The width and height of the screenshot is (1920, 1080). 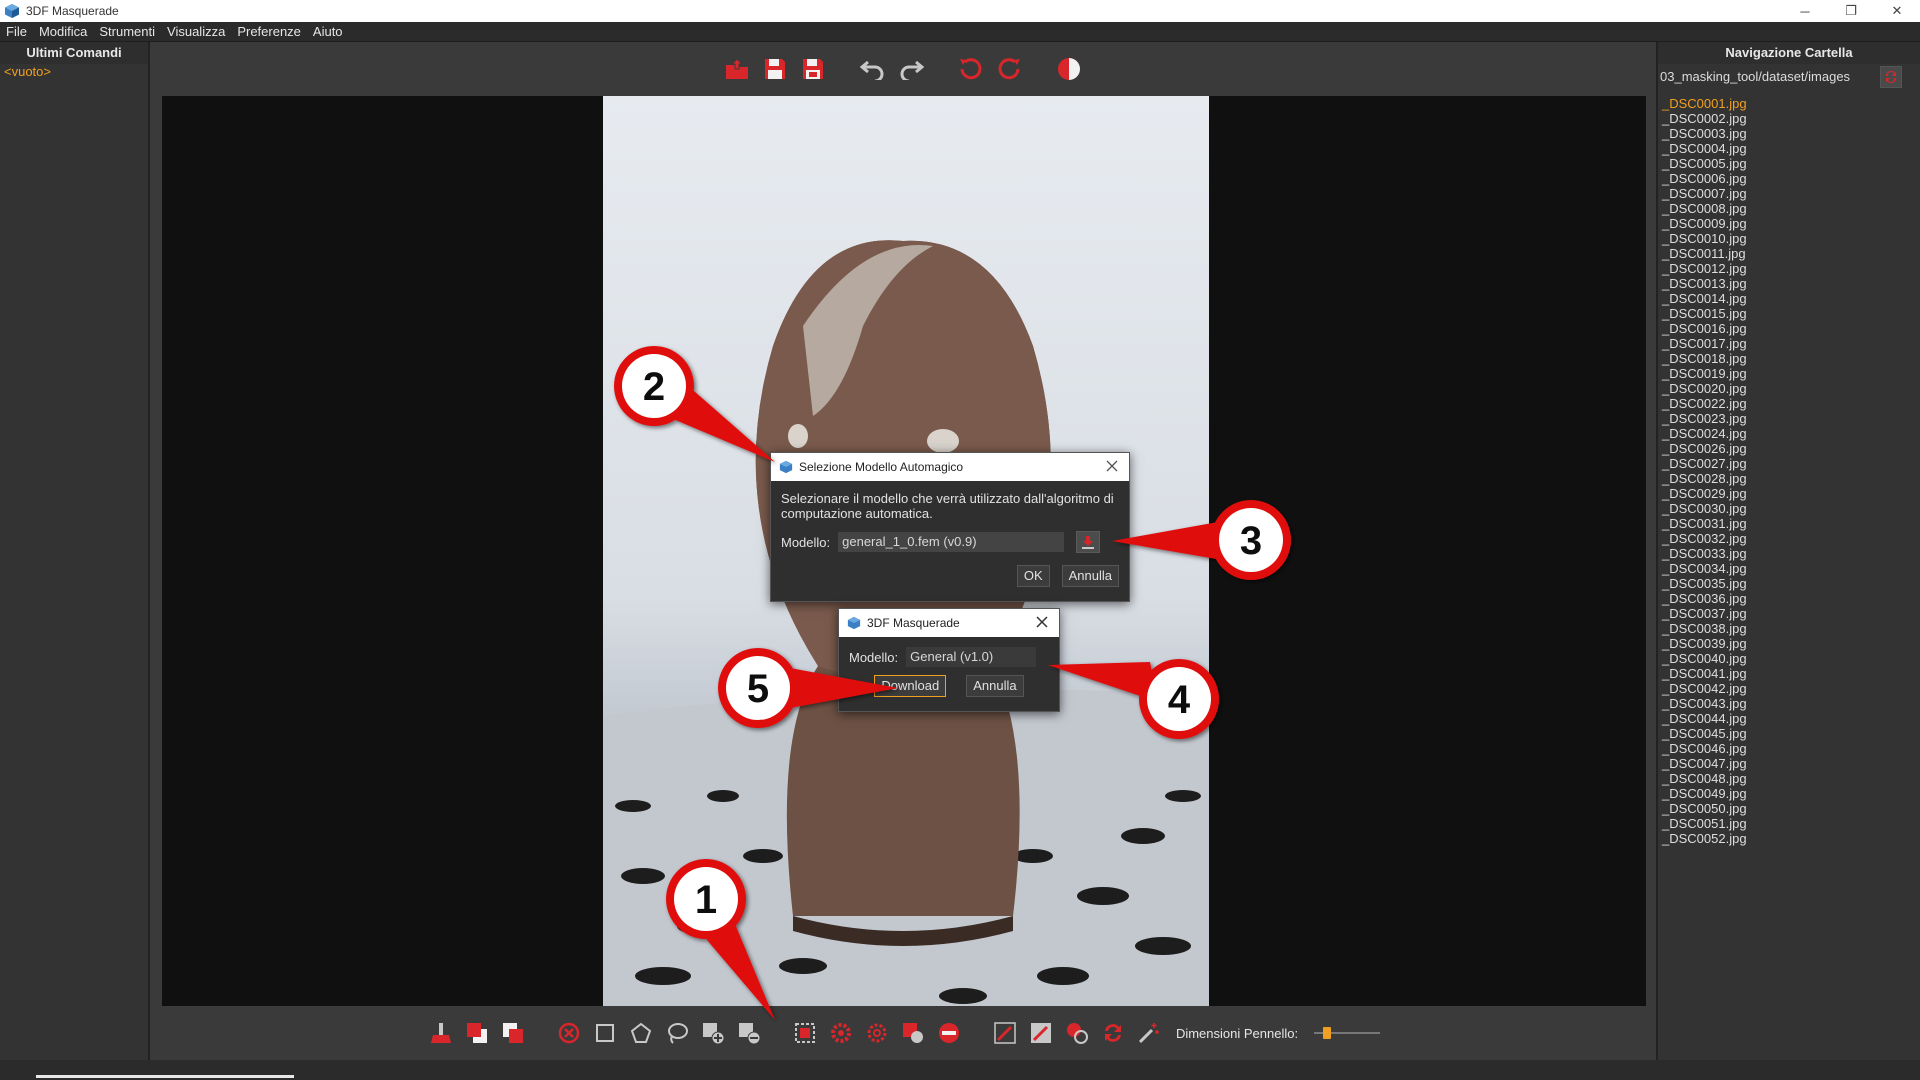 What do you see at coordinates (1133, 699) in the screenshot?
I see `callout-4: 4` at bounding box center [1133, 699].